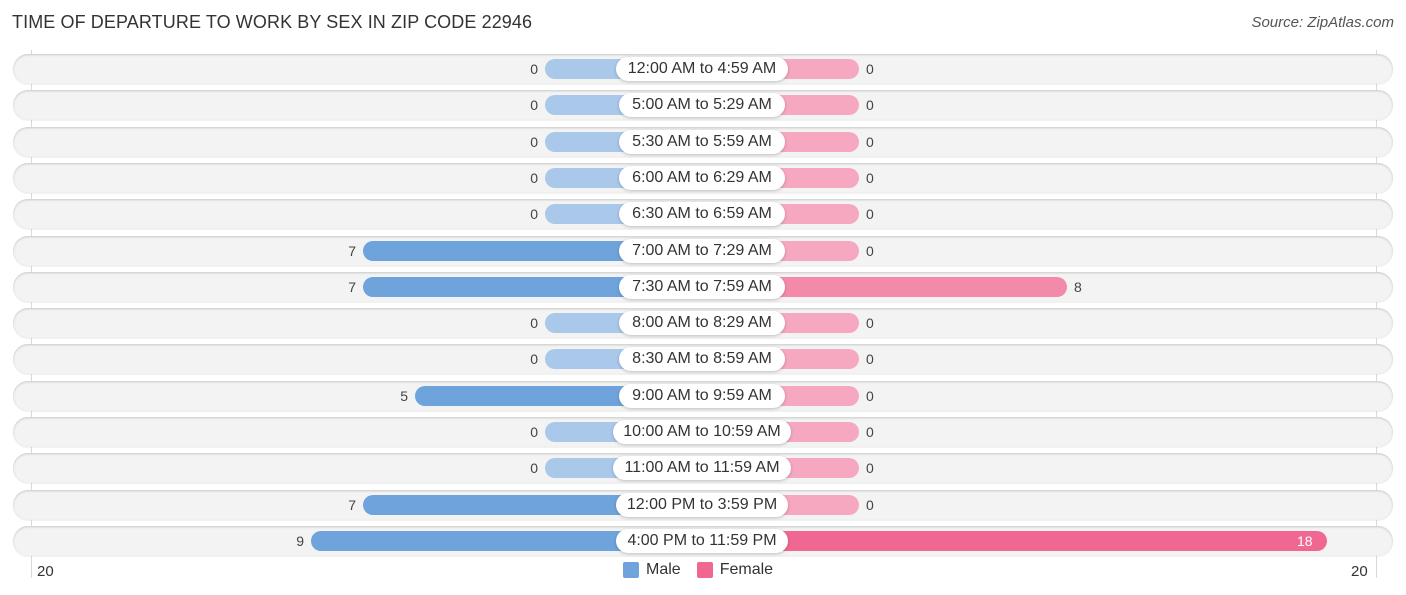 This screenshot has height=595, width=1406. Describe the element at coordinates (746, 569) in the screenshot. I see `legend-label-female: Female` at that location.